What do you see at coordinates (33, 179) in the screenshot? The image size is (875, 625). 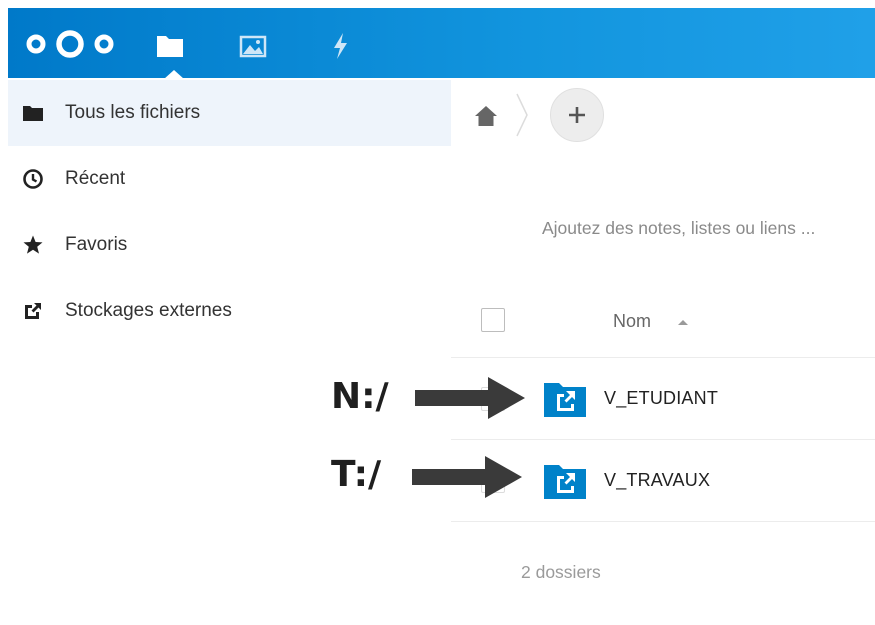 I see `clock-icon` at bounding box center [33, 179].